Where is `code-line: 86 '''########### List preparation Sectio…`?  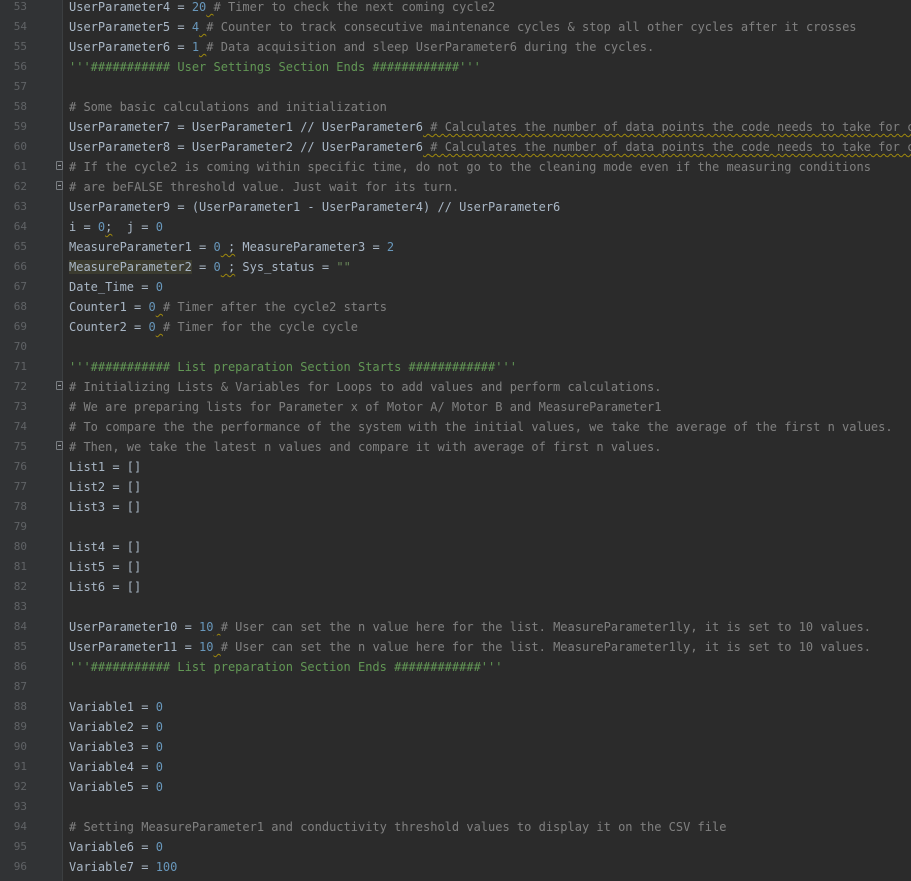
code-line: 86 '''########### List preparation Sectio… is located at coordinates (455, 667).